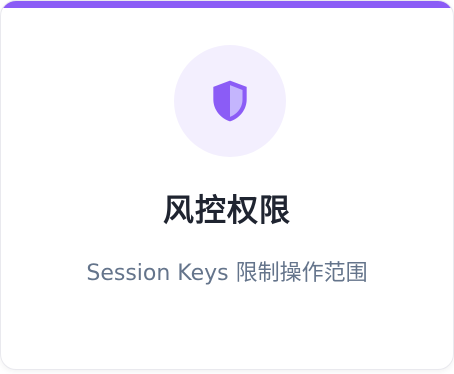  I want to click on shield-icon, so click(230, 101).